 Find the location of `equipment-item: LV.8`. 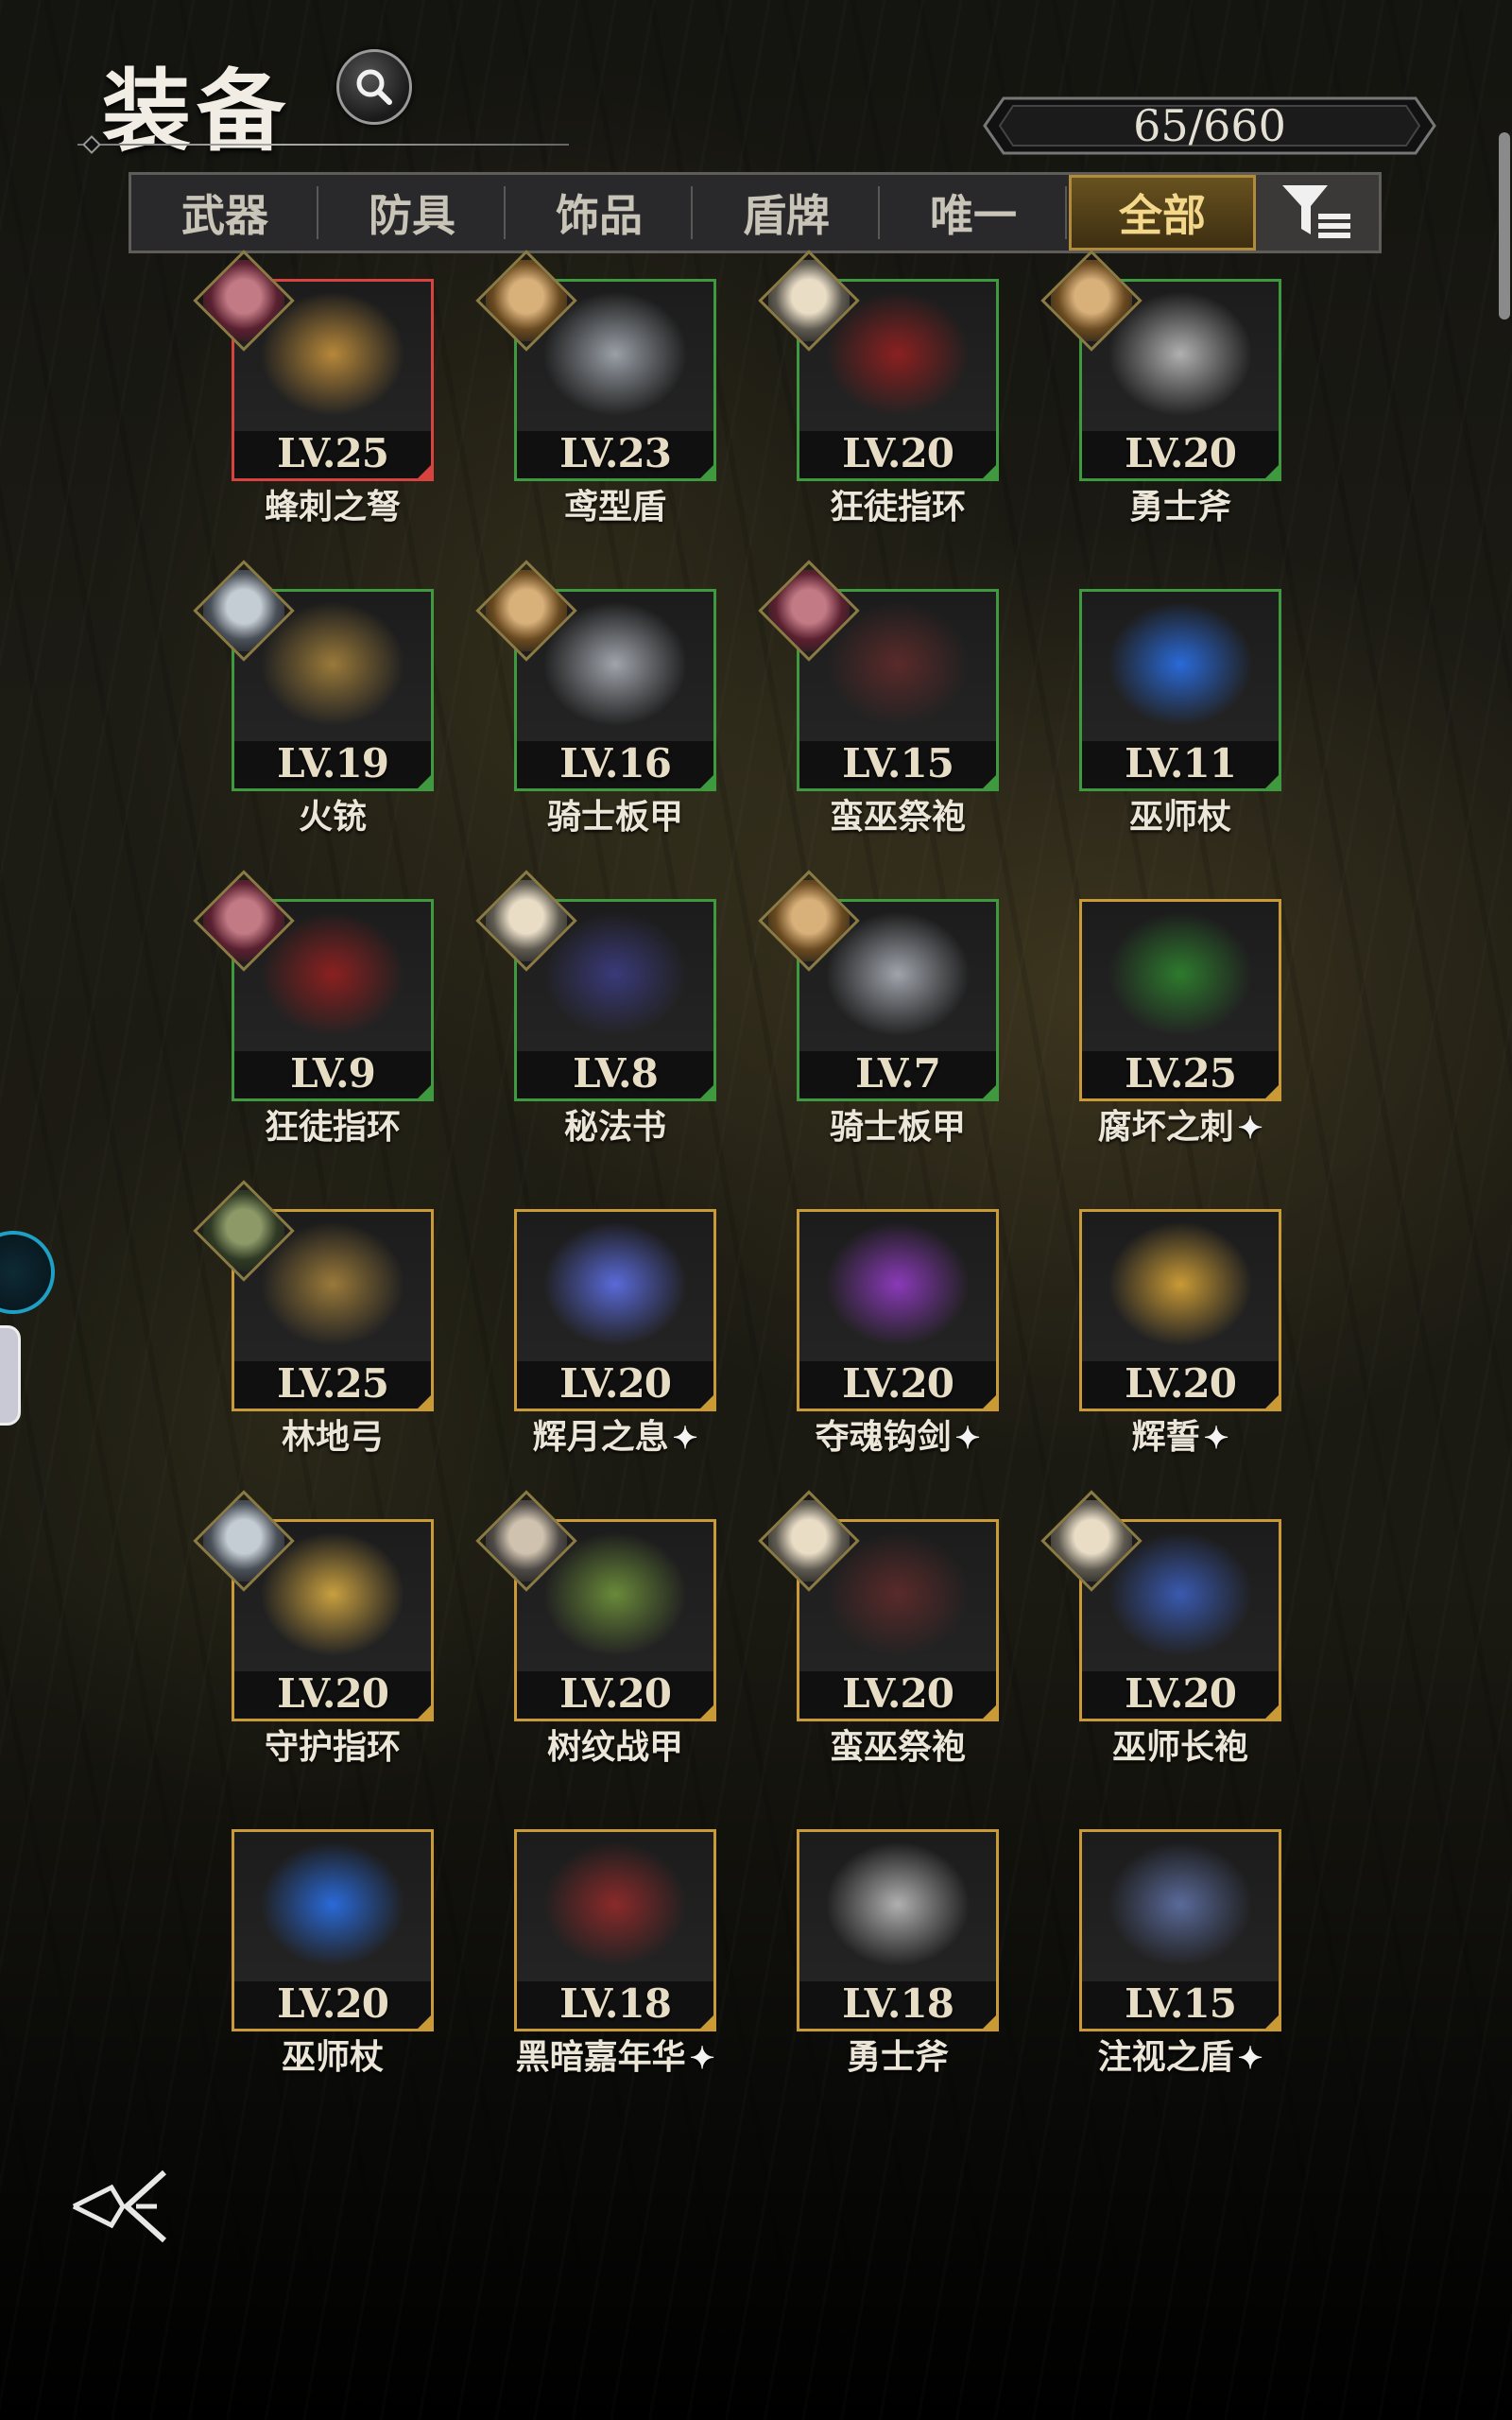

equipment-item: LV.8 is located at coordinates (595, 985).